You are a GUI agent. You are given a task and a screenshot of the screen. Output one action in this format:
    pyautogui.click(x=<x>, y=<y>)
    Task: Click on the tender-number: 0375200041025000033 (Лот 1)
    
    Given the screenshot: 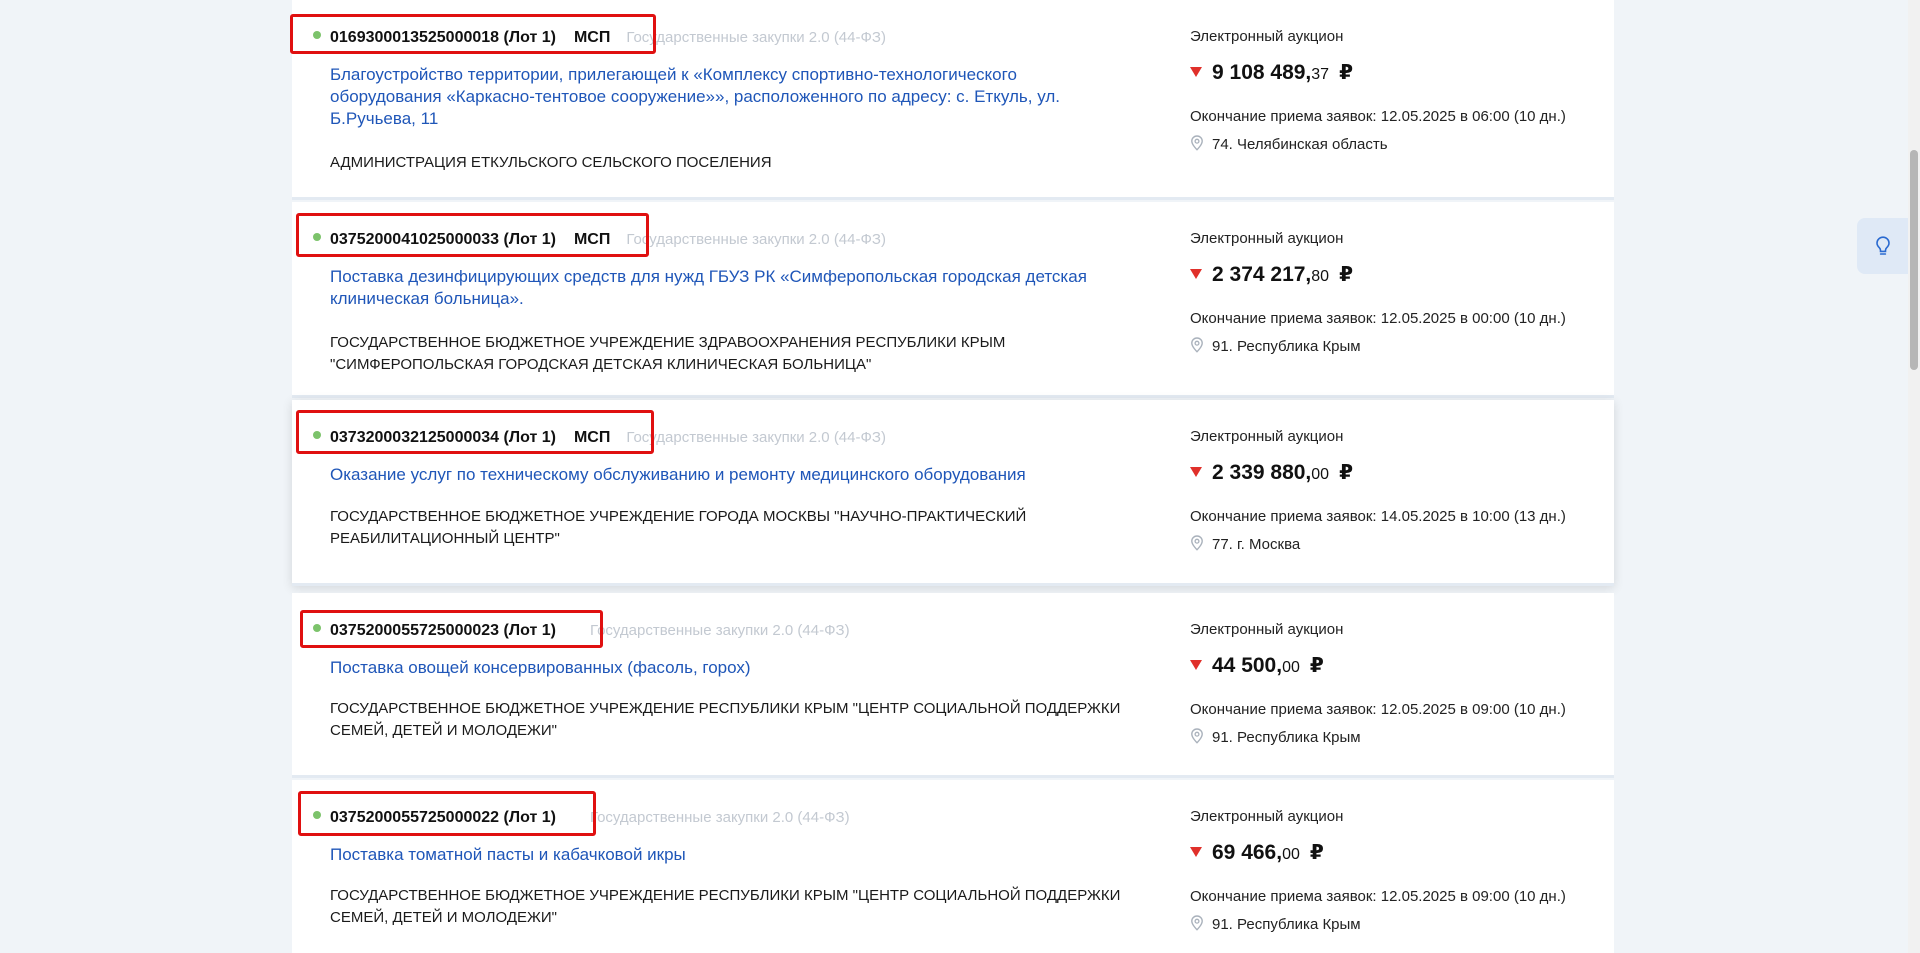 What is the action you would take?
    pyautogui.click(x=443, y=239)
    